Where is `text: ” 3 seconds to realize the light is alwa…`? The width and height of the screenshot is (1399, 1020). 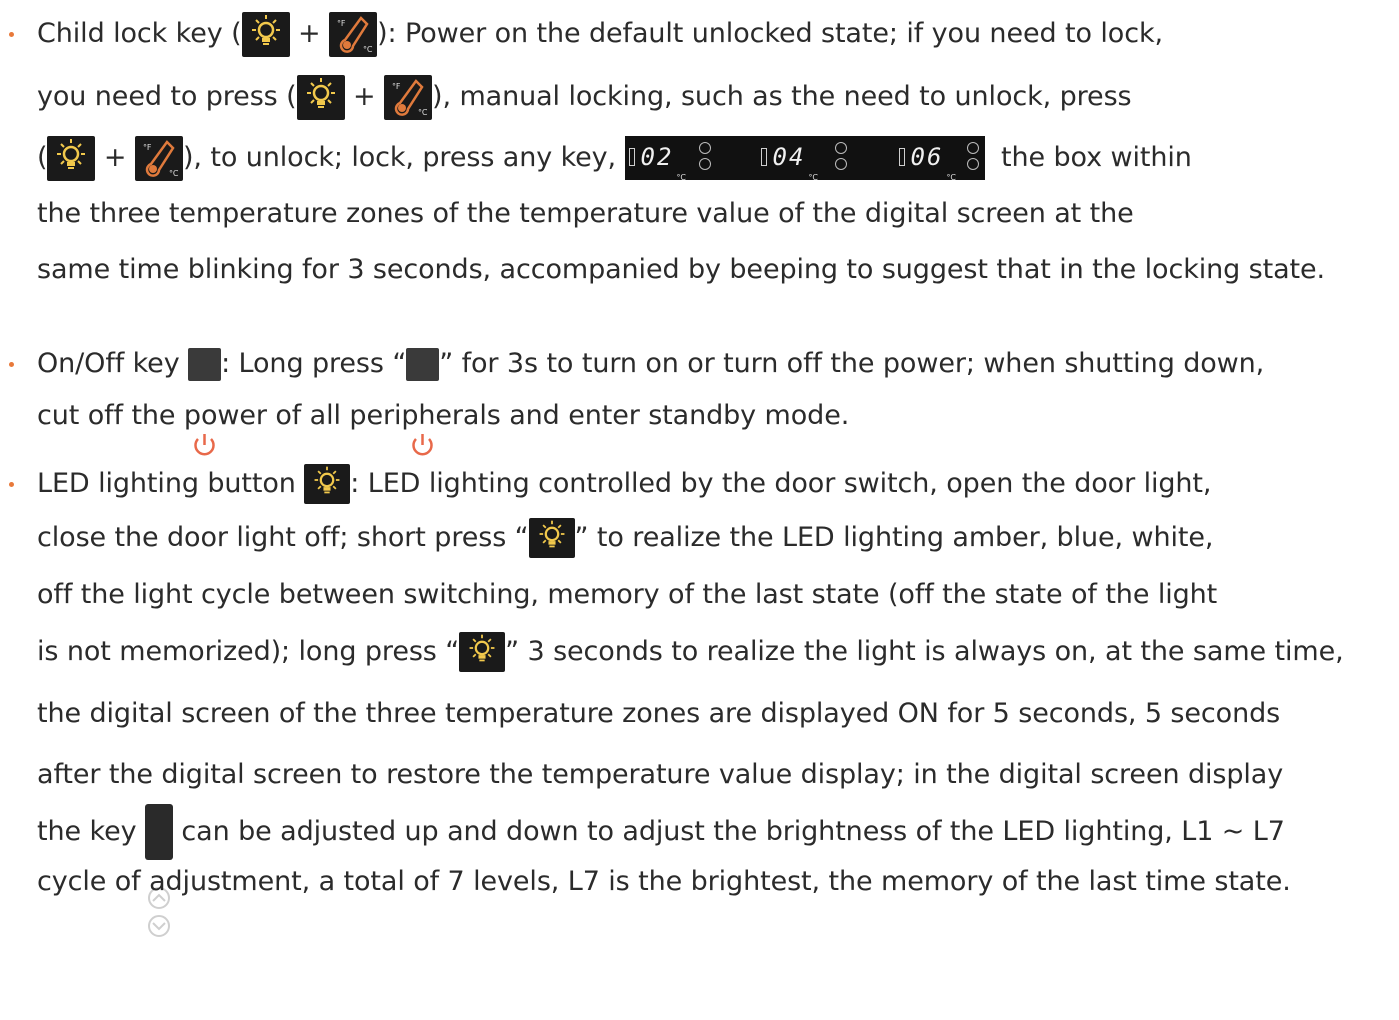
text: ” 3 seconds to realize the light is alwa… is located at coordinates (924, 651).